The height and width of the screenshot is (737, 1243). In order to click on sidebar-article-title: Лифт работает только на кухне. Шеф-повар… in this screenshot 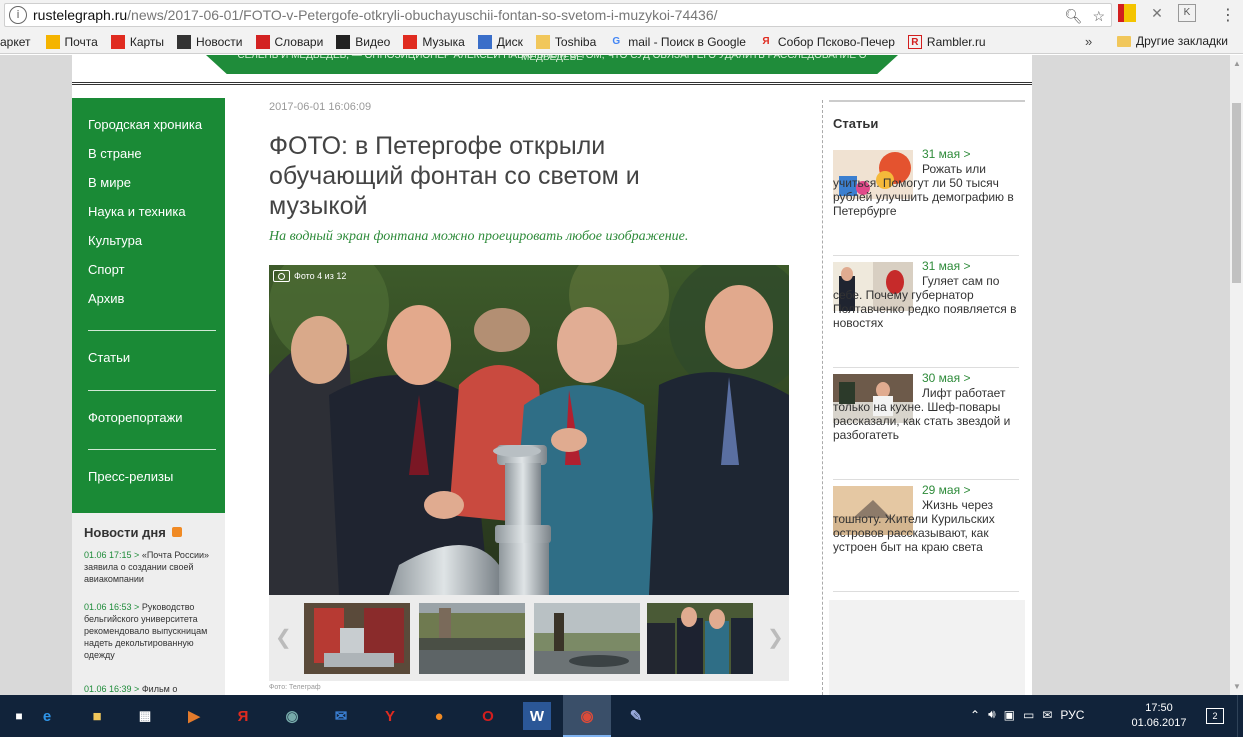, I will do `click(926, 414)`.